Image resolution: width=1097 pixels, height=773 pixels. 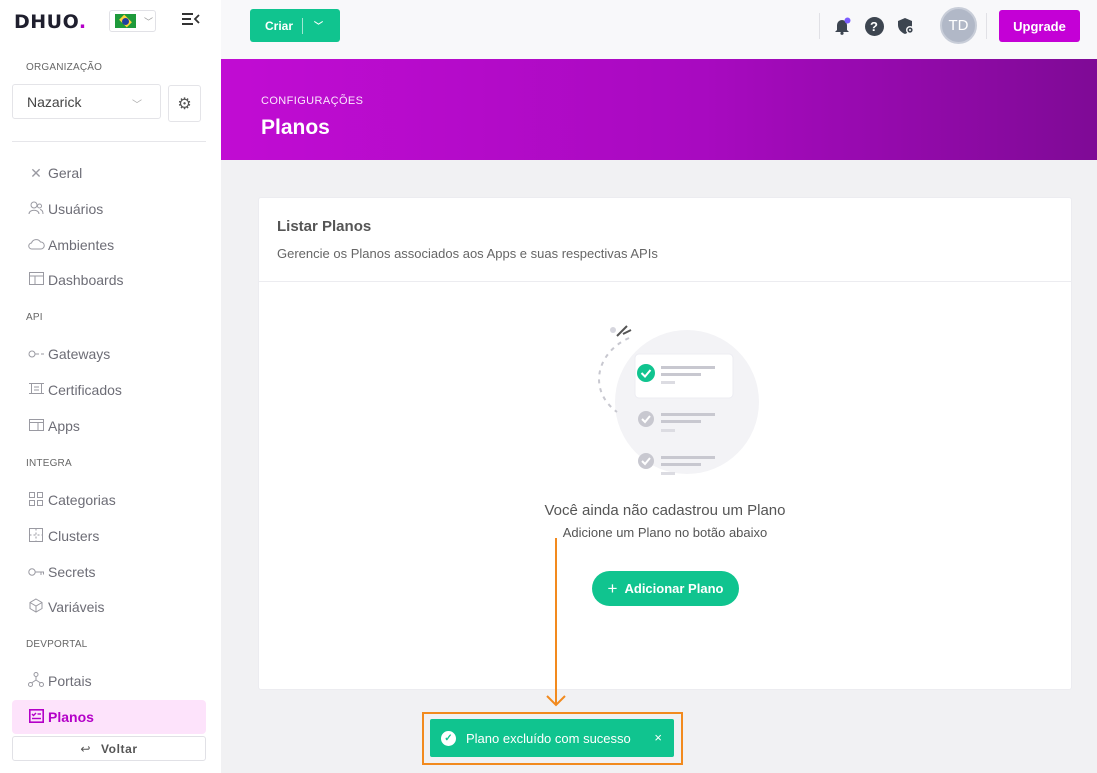 What do you see at coordinates (36, 681) in the screenshot?
I see `portal-icon` at bounding box center [36, 681].